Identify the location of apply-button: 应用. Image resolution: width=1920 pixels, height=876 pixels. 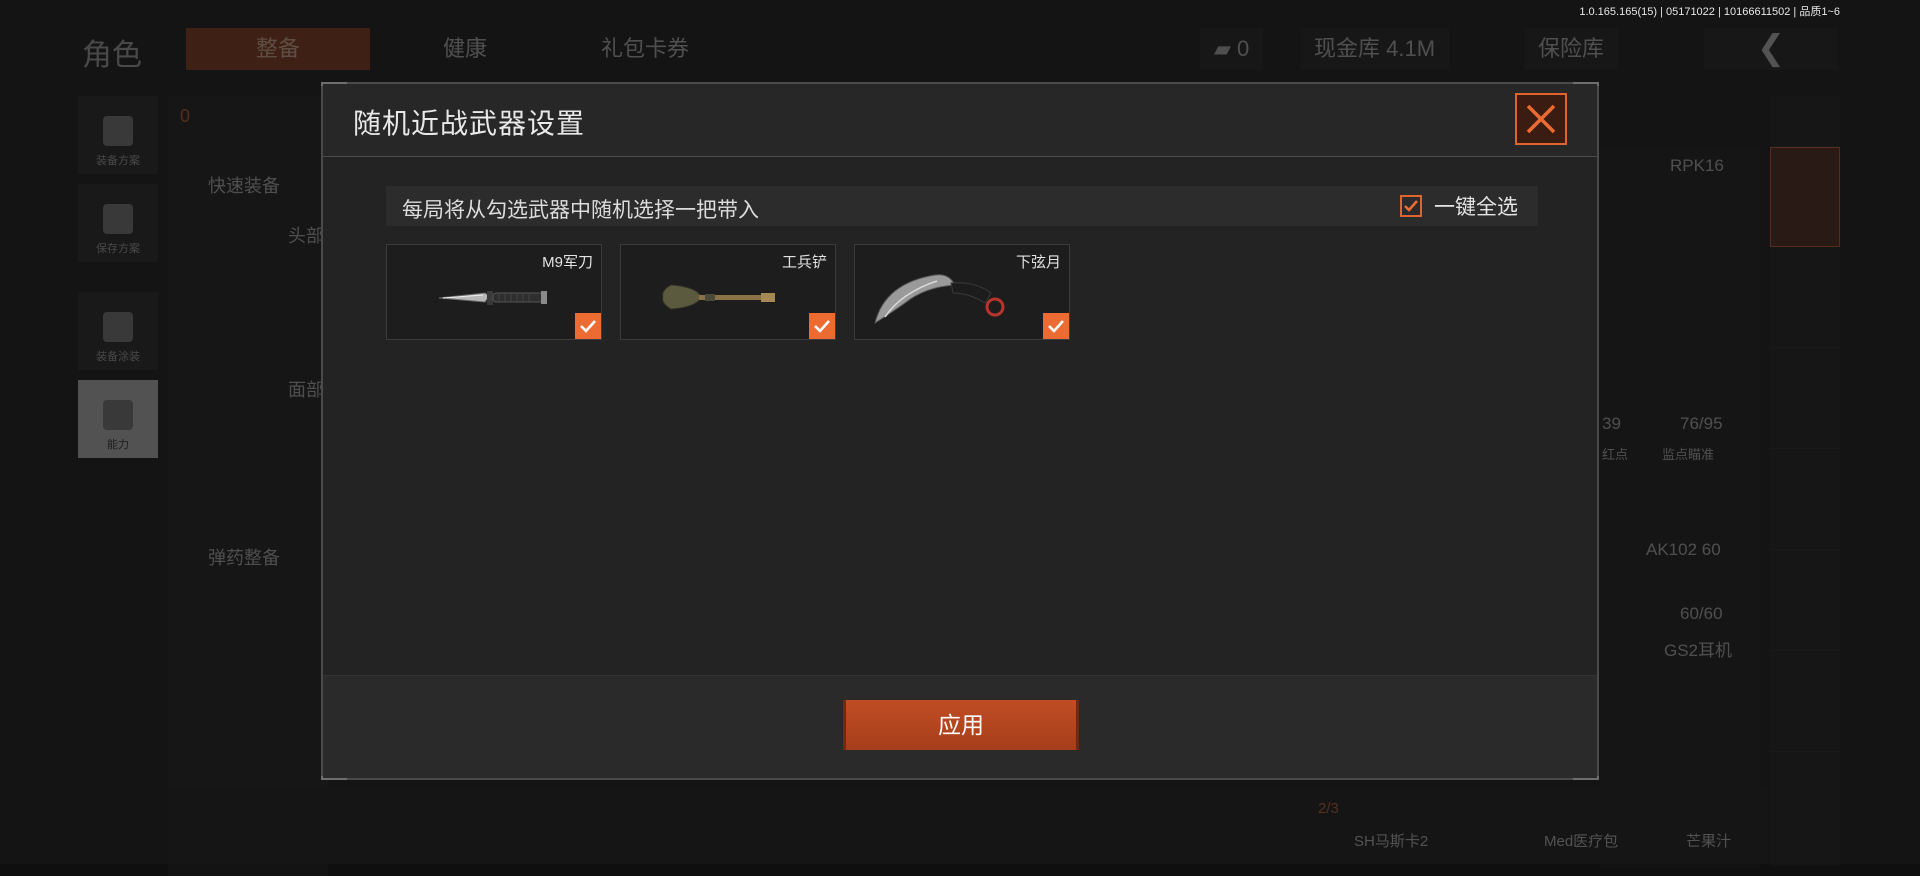
(961, 725).